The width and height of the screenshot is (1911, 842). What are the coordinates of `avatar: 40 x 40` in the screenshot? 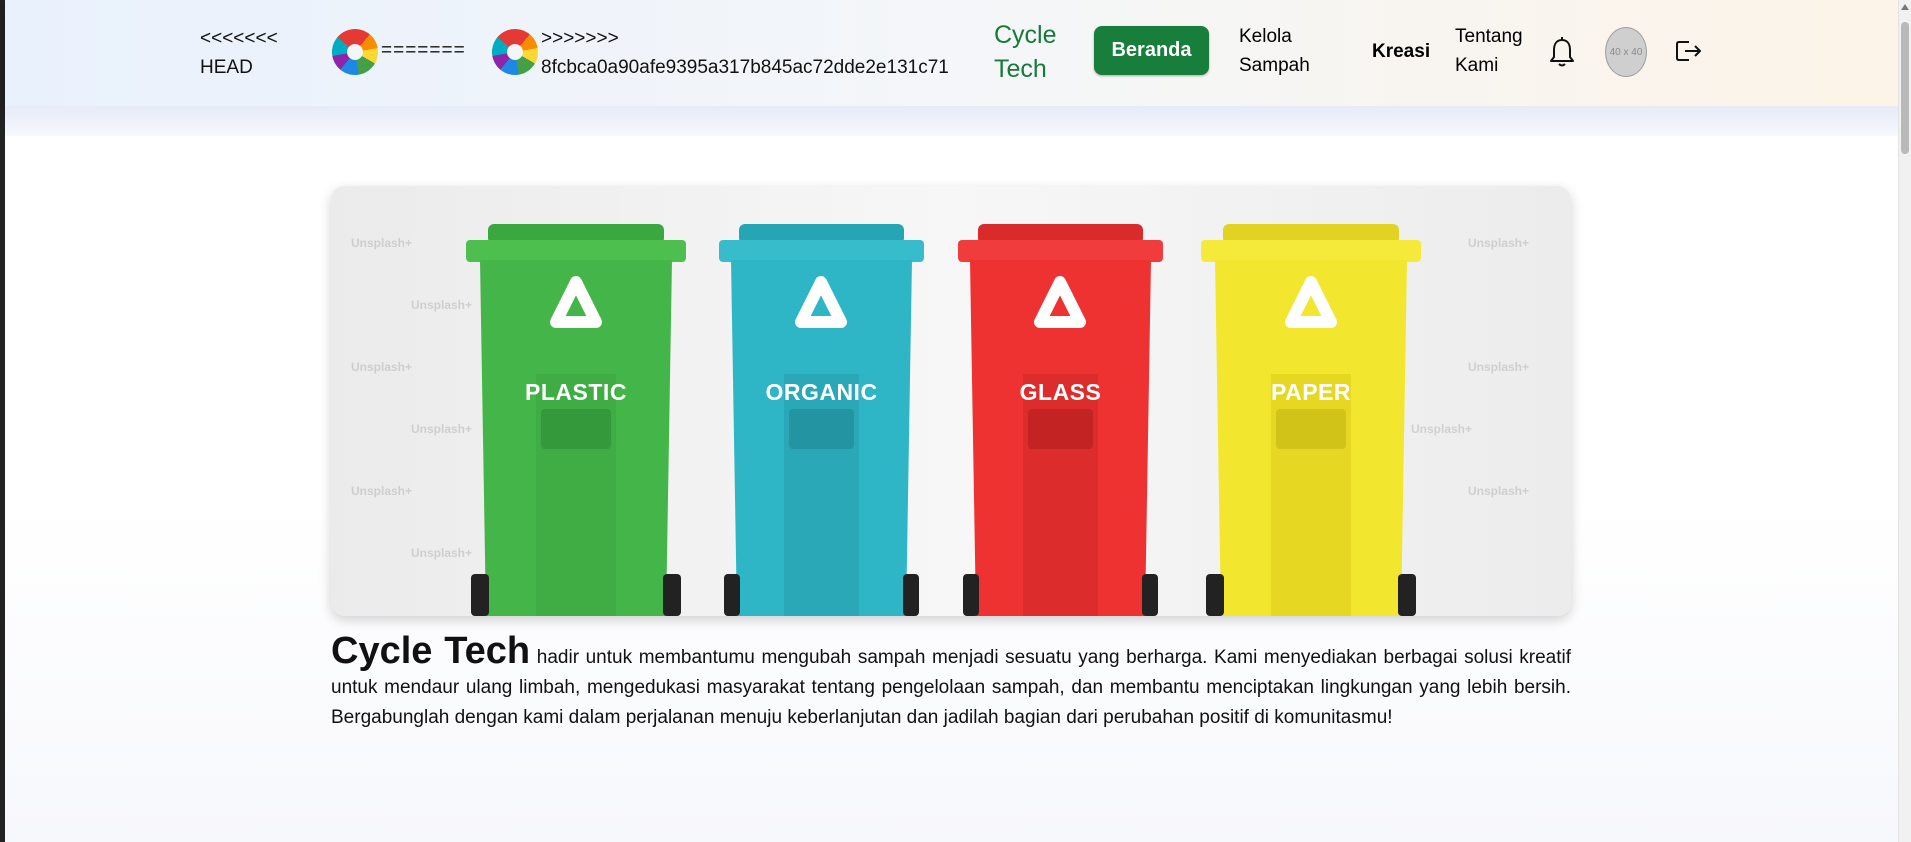 It's located at (1626, 52).